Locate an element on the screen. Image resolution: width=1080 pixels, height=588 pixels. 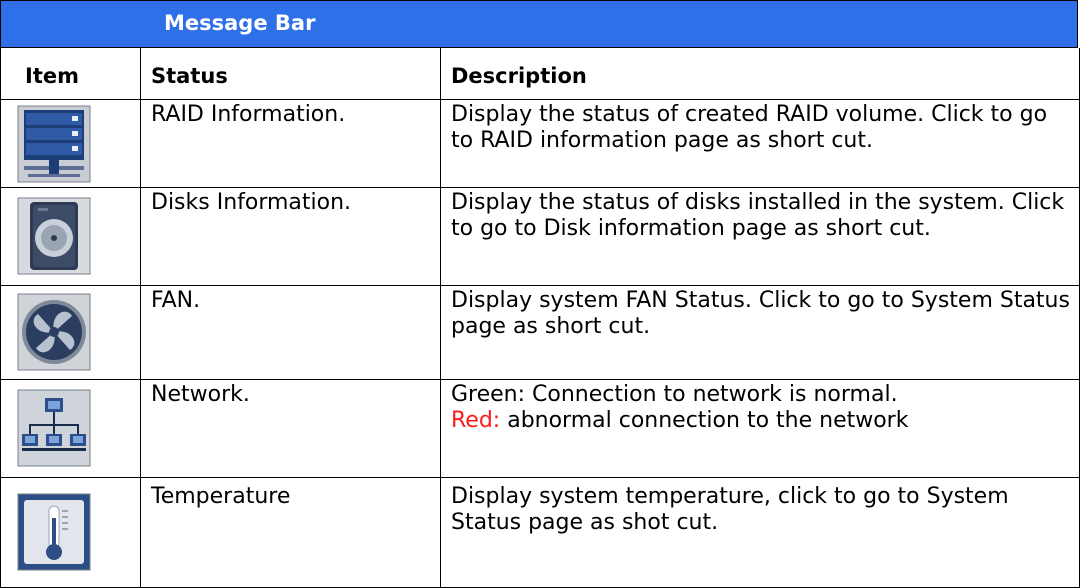
col-item-label: Item is located at coordinates (52, 76).